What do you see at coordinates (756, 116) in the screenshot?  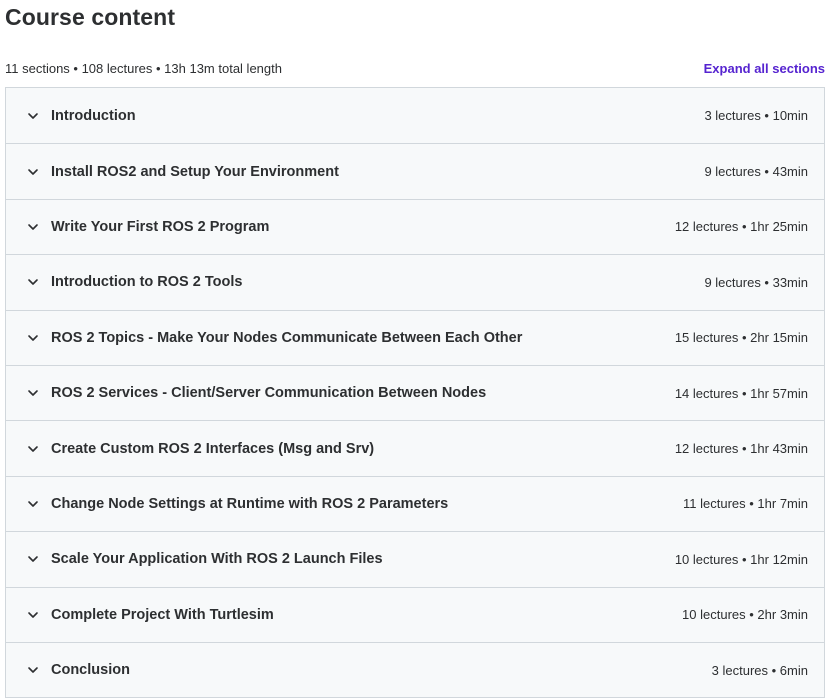 I see `section-meta: 3 lectures • 10min` at bounding box center [756, 116].